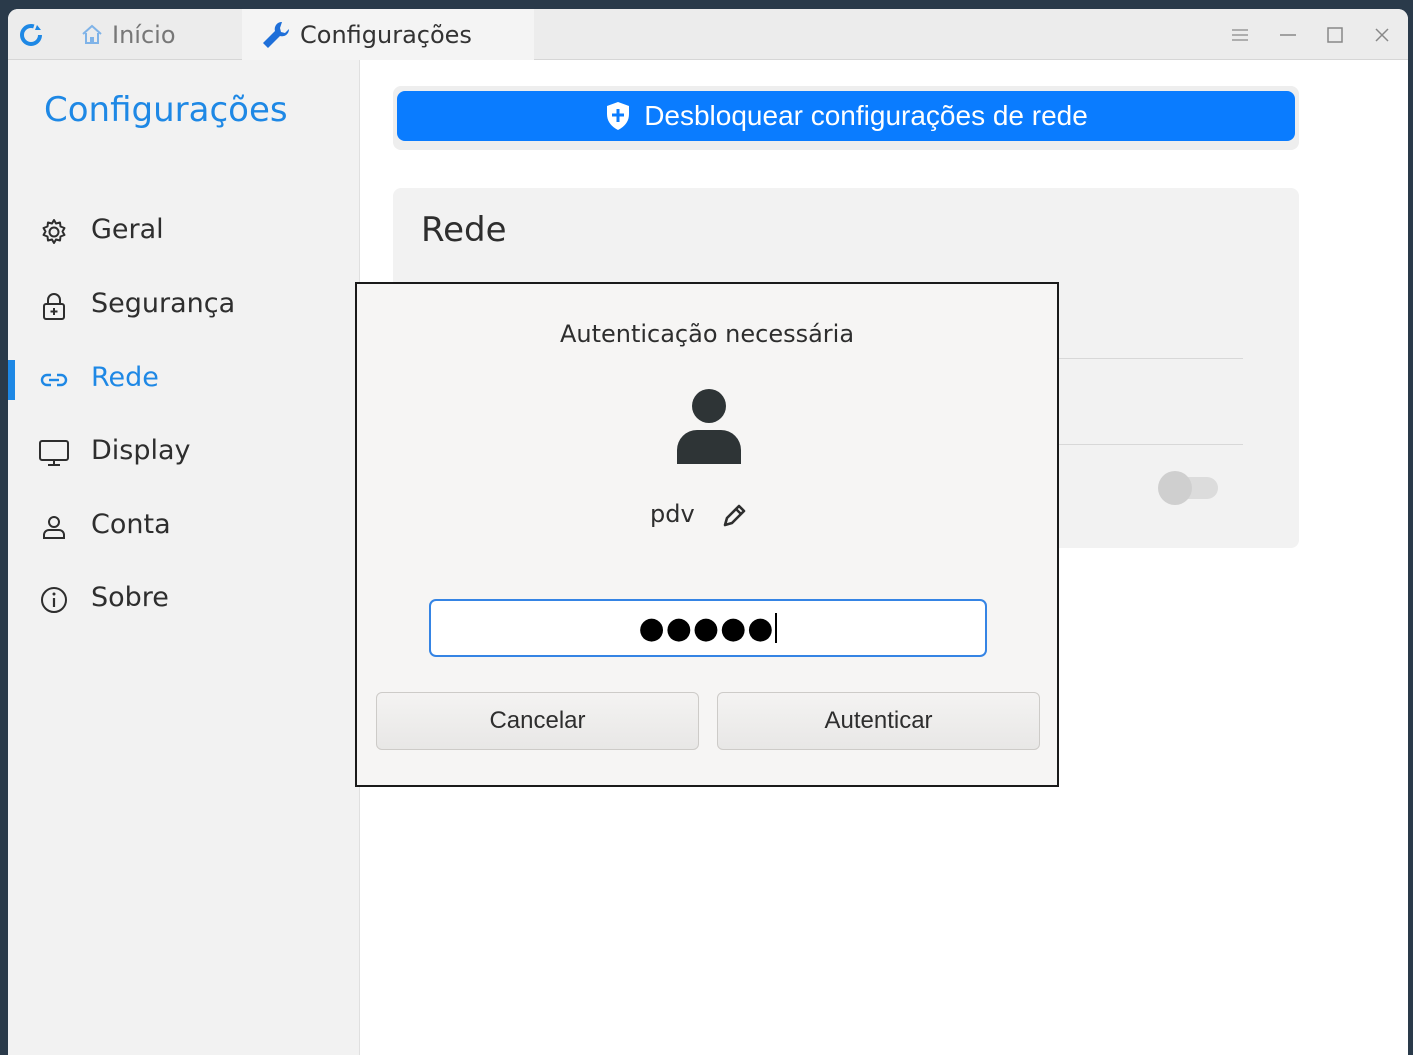 This screenshot has width=1413, height=1055. I want to click on authenticate-button: Autenticar, so click(878, 721).